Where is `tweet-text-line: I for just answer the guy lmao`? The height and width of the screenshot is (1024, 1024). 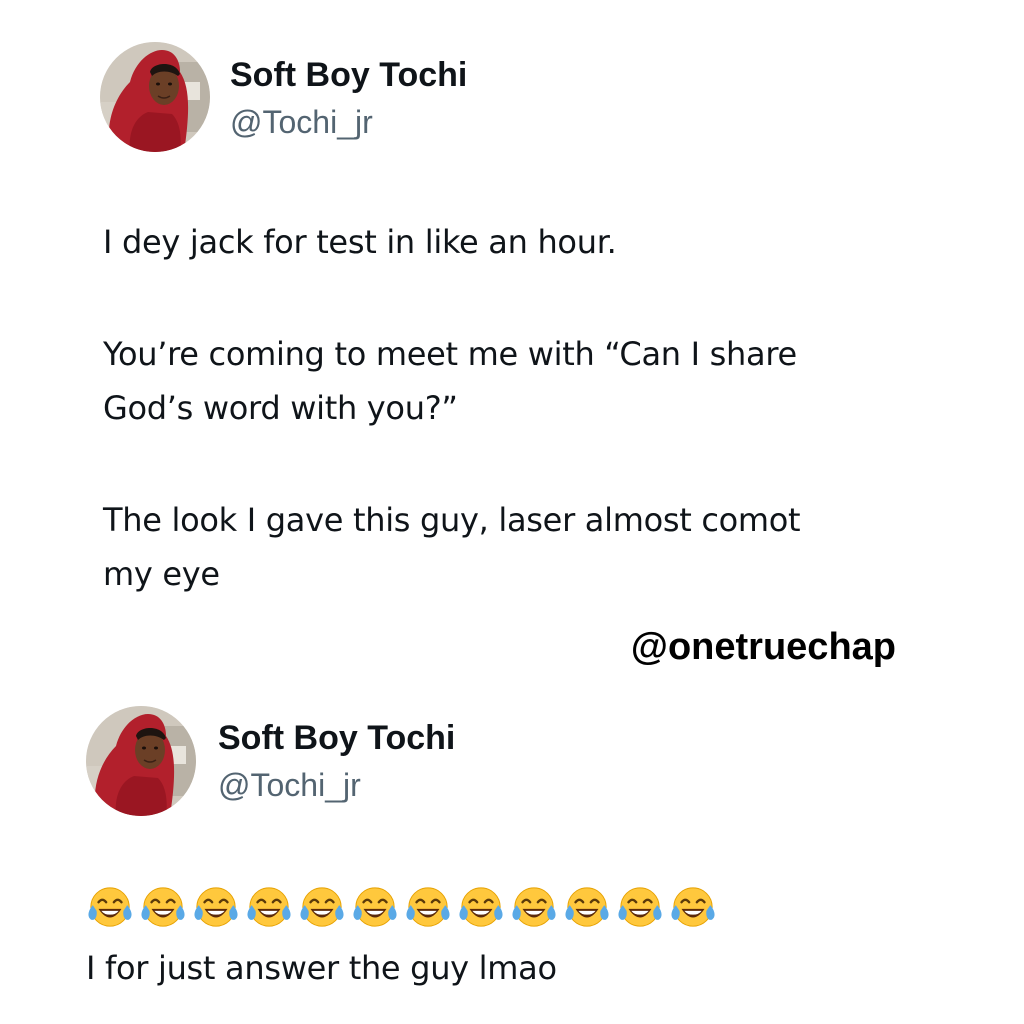 tweet-text-line: I for just answer the guy lmao is located at coordinates (321, 968).